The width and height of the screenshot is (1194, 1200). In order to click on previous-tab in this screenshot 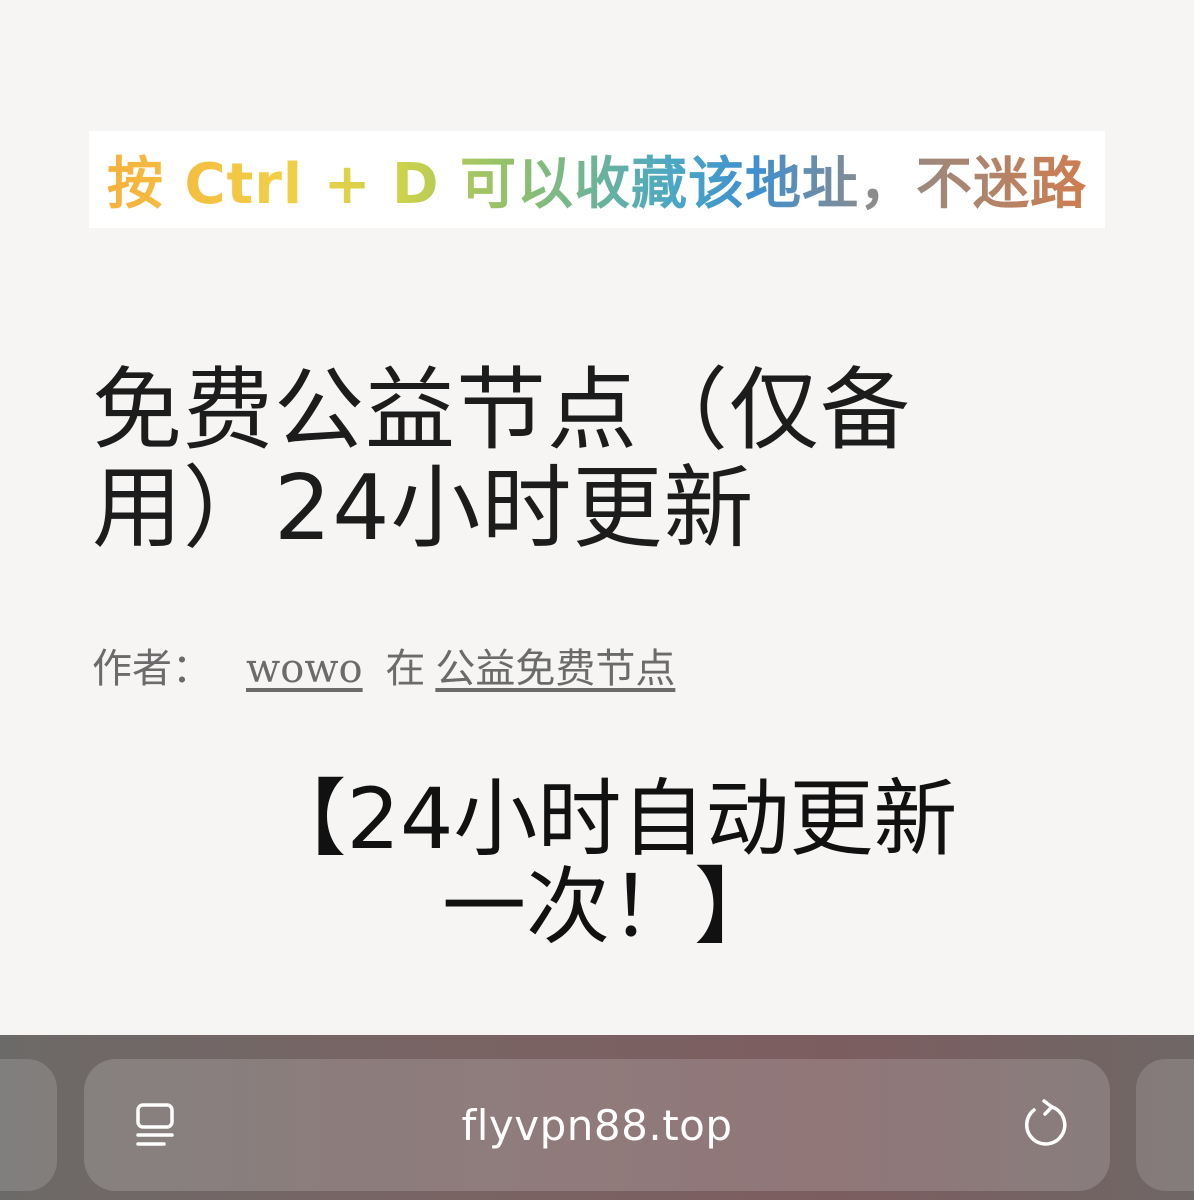, I will do `click(28, 1125)`.